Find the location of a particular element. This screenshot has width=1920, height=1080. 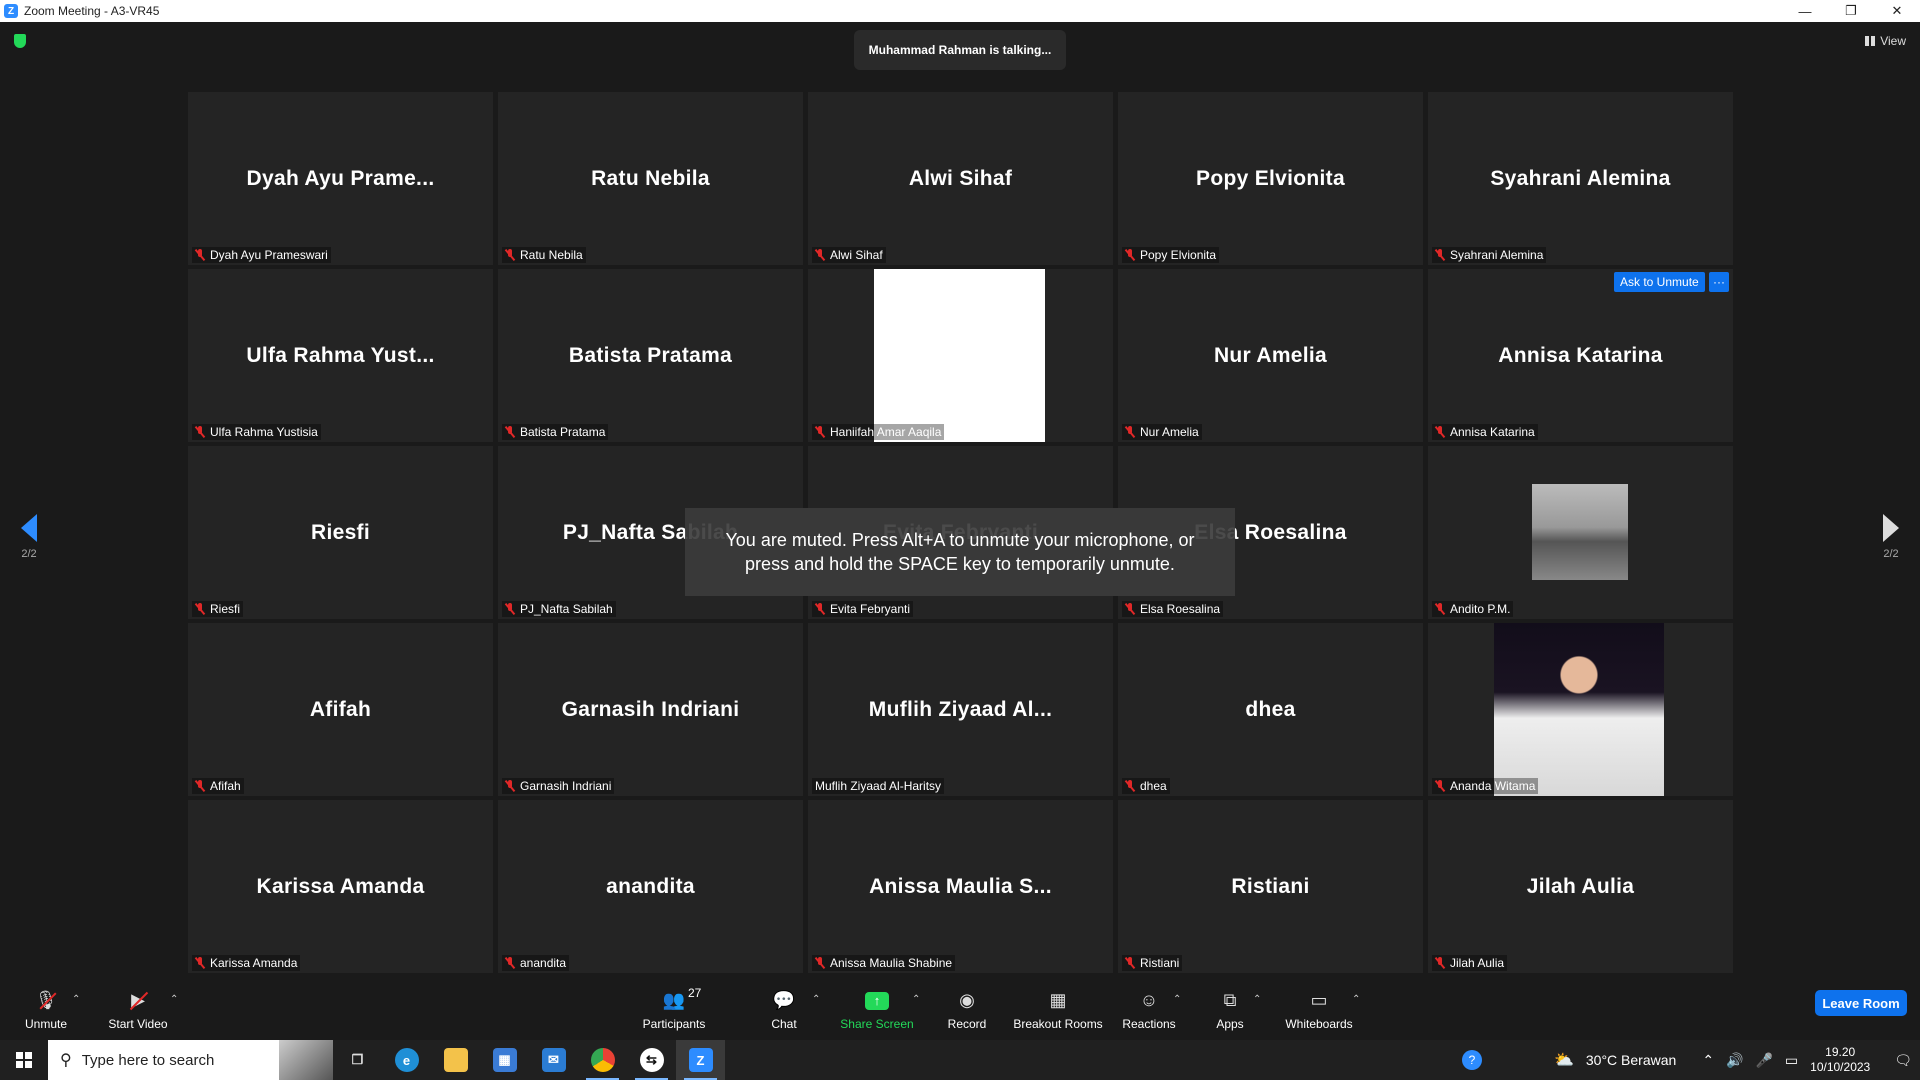

folder-icon is located at coordinates (455, 1060).